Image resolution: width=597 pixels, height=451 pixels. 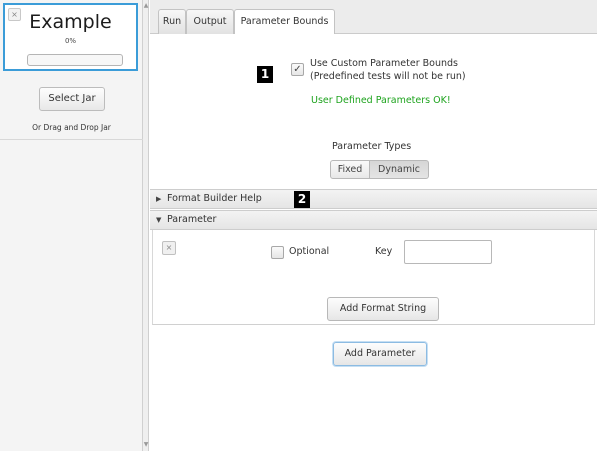 I want to click on chevron-right-icon: ▶, so click(x=159, y=199).